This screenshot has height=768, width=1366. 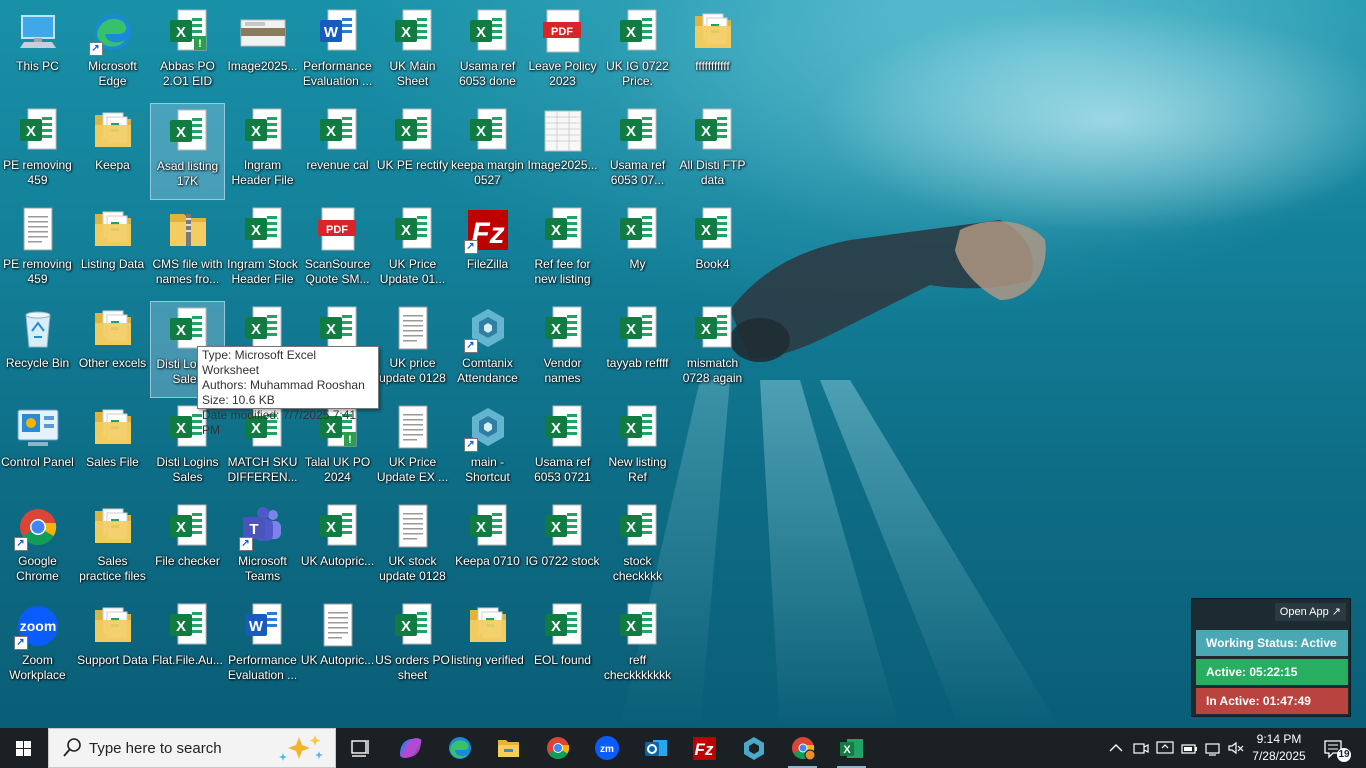 What do you see at coordinates (1213, 748) in the screenshot?
I see `network-icon` at bounding box center [1213, 748].